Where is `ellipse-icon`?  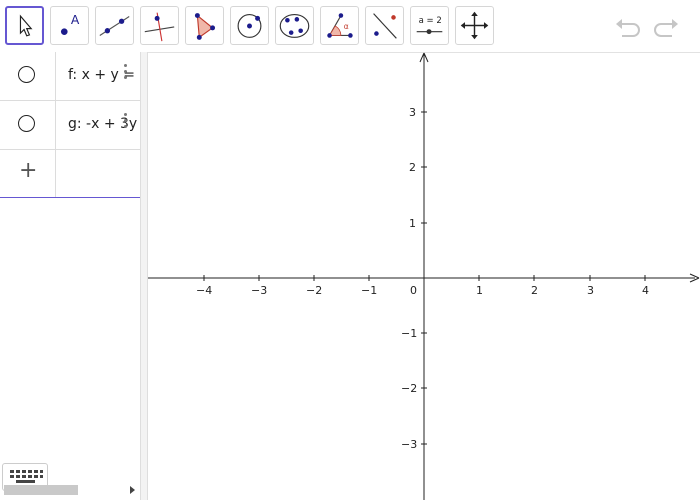
ellipse-icon is located at coordinates (294, 26).